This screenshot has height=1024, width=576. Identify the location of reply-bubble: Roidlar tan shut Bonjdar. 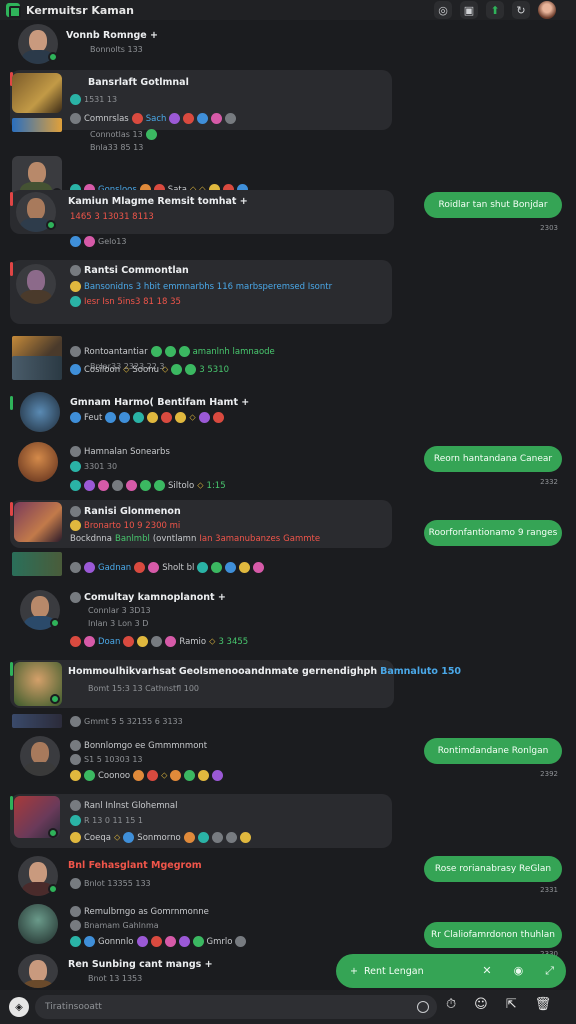
(493, 205).